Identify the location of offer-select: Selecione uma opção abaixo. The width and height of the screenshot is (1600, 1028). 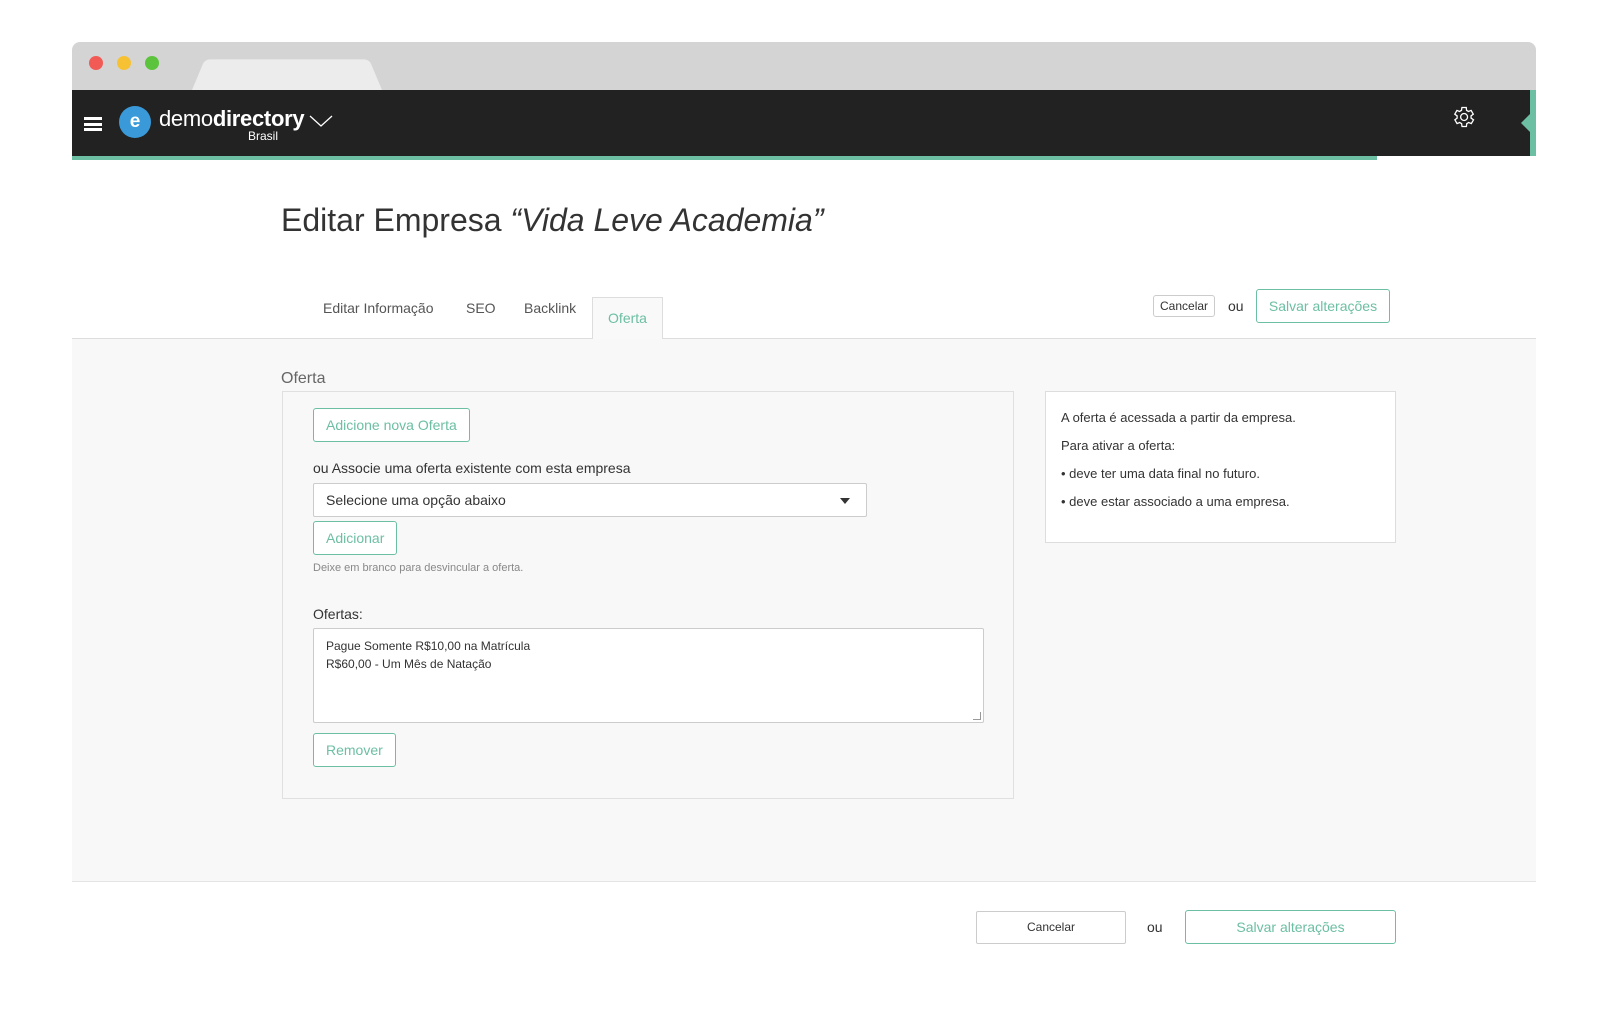
(590, 500).